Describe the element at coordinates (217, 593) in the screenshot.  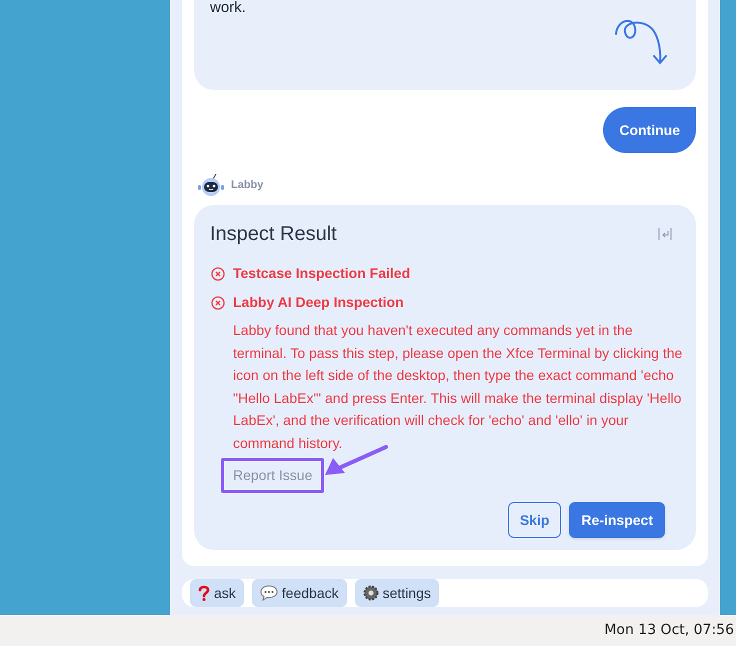
I see `toolbar-button: ask` at that location.